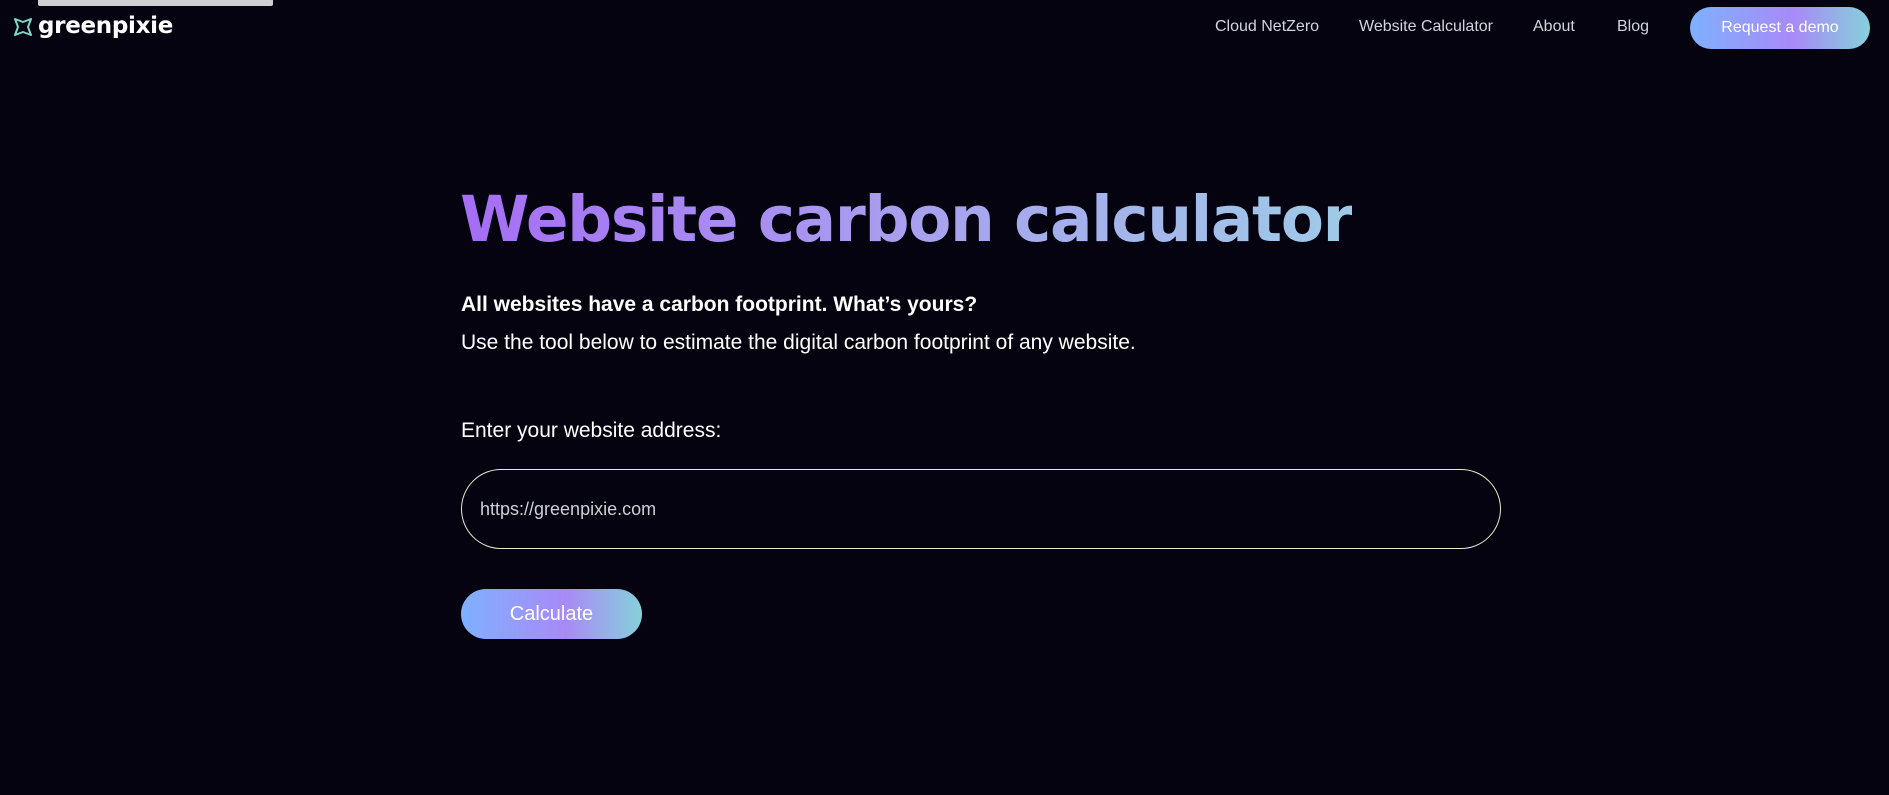 This screenshot has width=1889, height=795. What do you see at coordinates (591, 430) in the screenshot?
I see `website-address-label: Enter your website address:` at bounding box center [591, 430].